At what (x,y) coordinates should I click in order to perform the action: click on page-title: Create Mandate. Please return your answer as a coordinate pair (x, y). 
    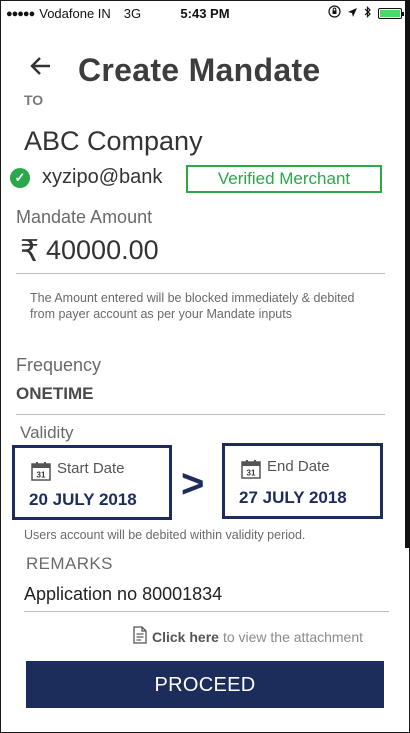
    Looking at the image, I should click on (199, 70).